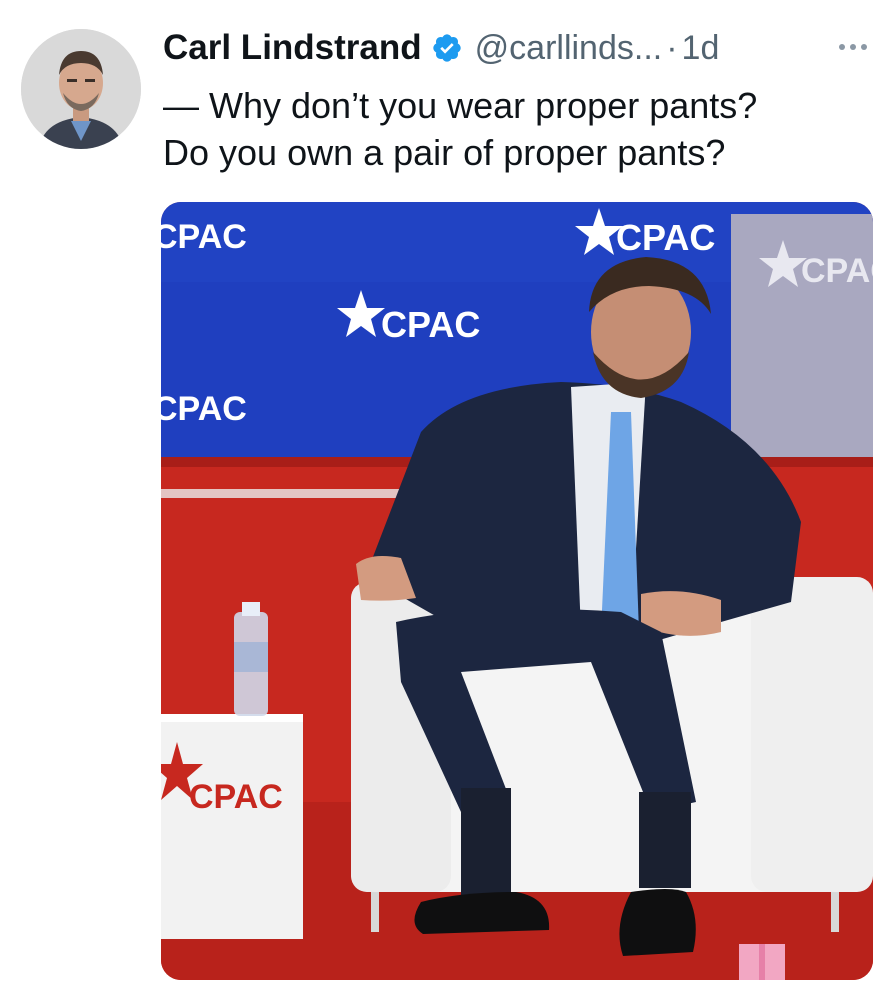  I want to click on more-options-icon, so click(853, 47).